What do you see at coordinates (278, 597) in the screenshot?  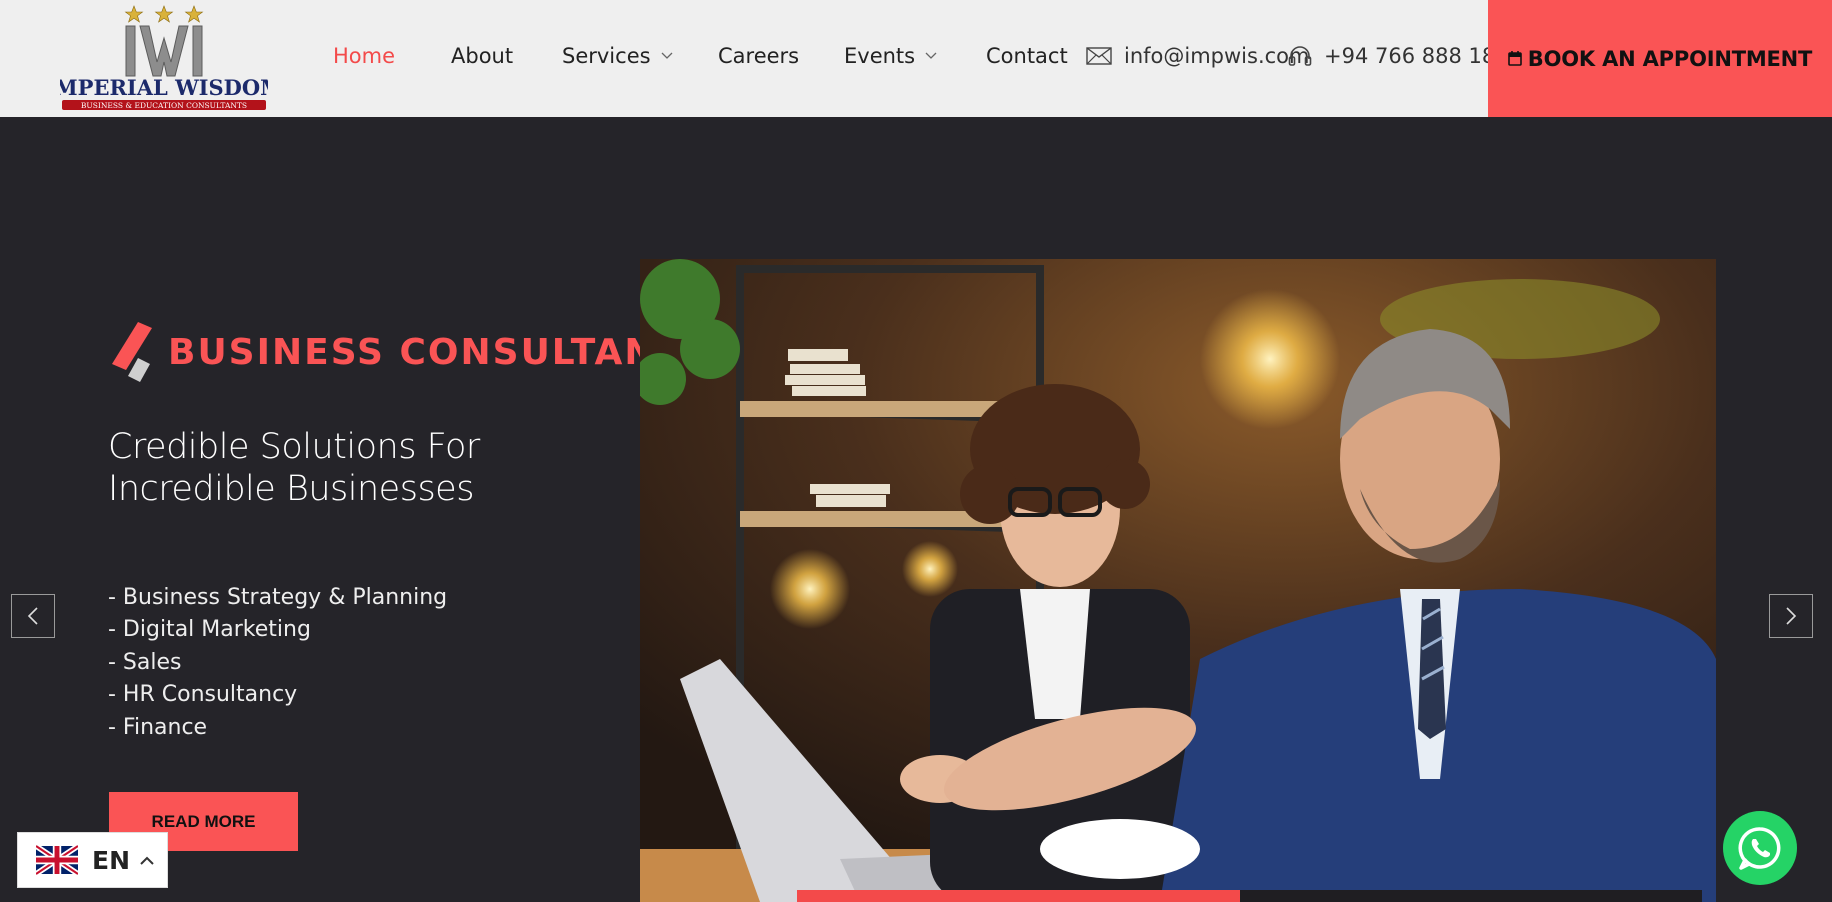 I see `list-item: - Business Strategy & Planning` at bounding box center [278, 597].